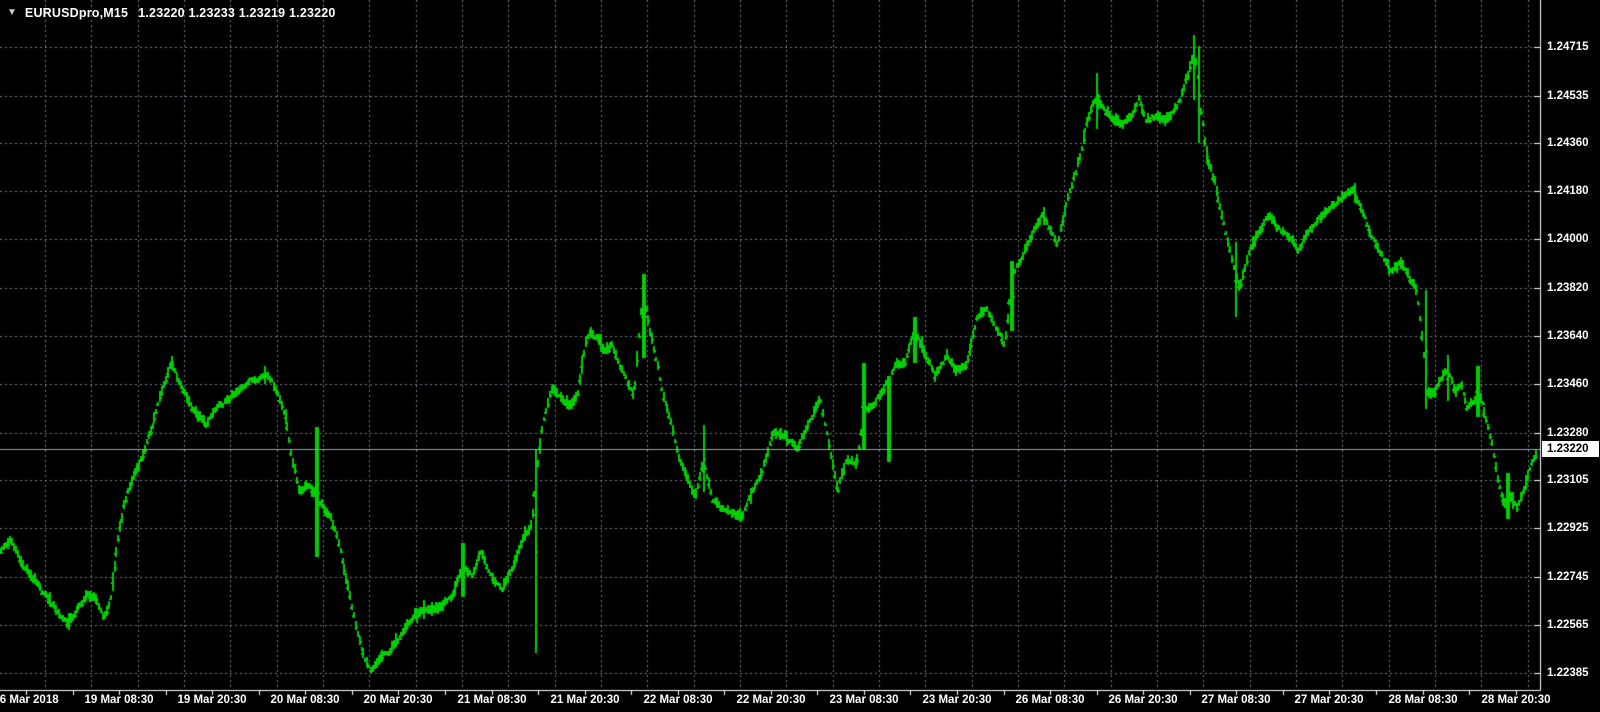 The width and height of the screenshot is (1600, 712). I want to click on current-price-tag: 1.23220, so click(1570, 449).